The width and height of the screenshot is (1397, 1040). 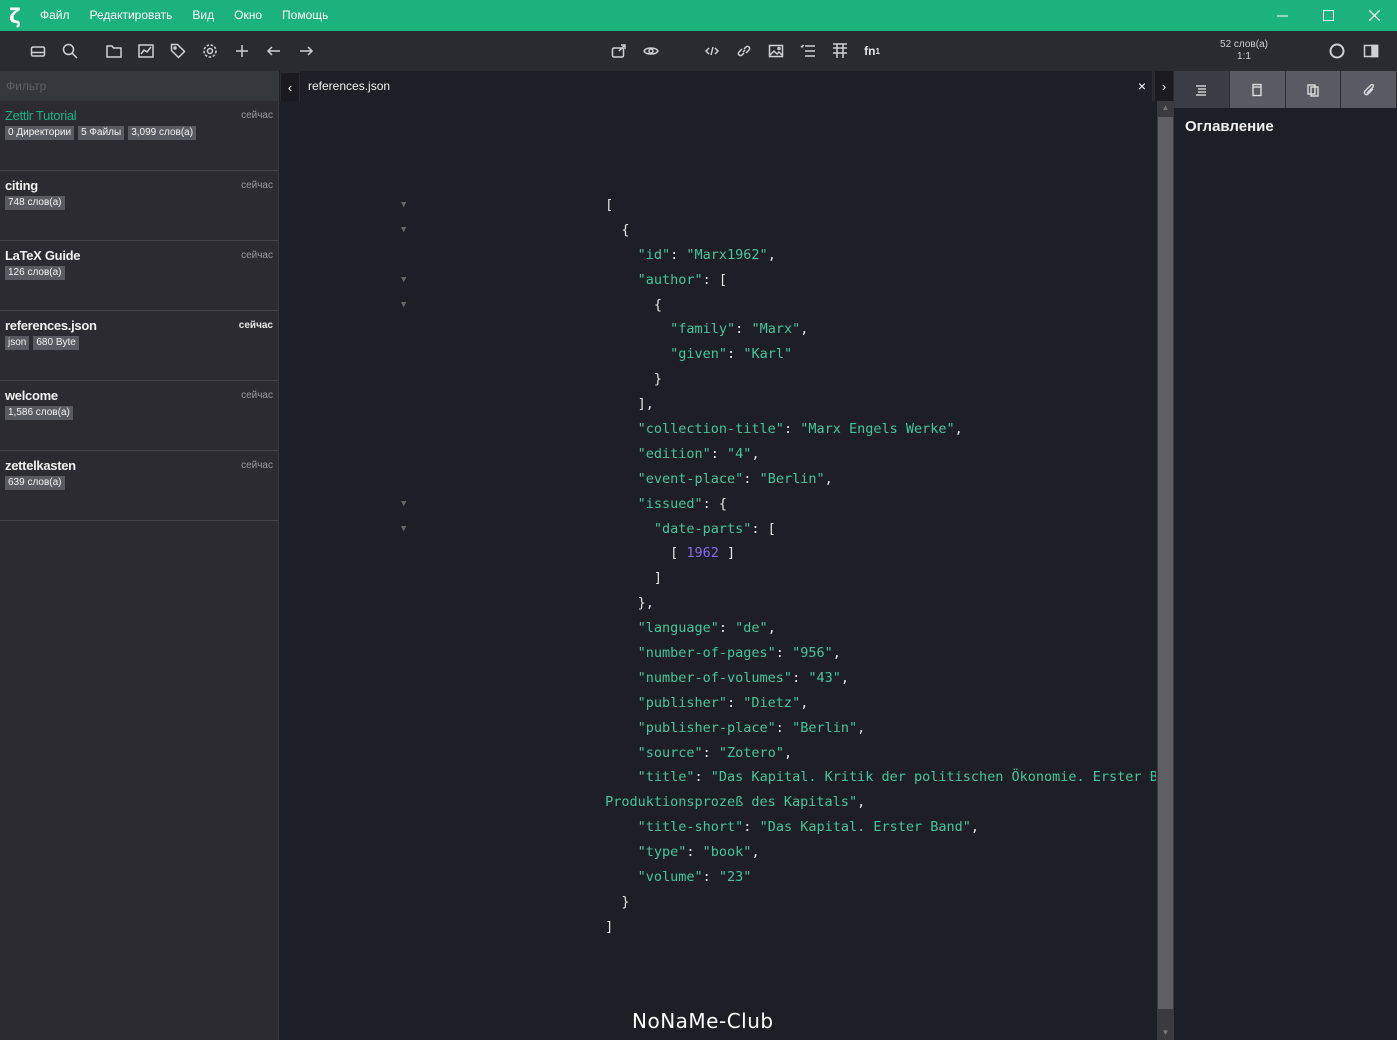 What do you see at coordinates (43, 255) in the screenshot?
I see `file-name: LaTeX Guide` at bounding box center [43, 255].